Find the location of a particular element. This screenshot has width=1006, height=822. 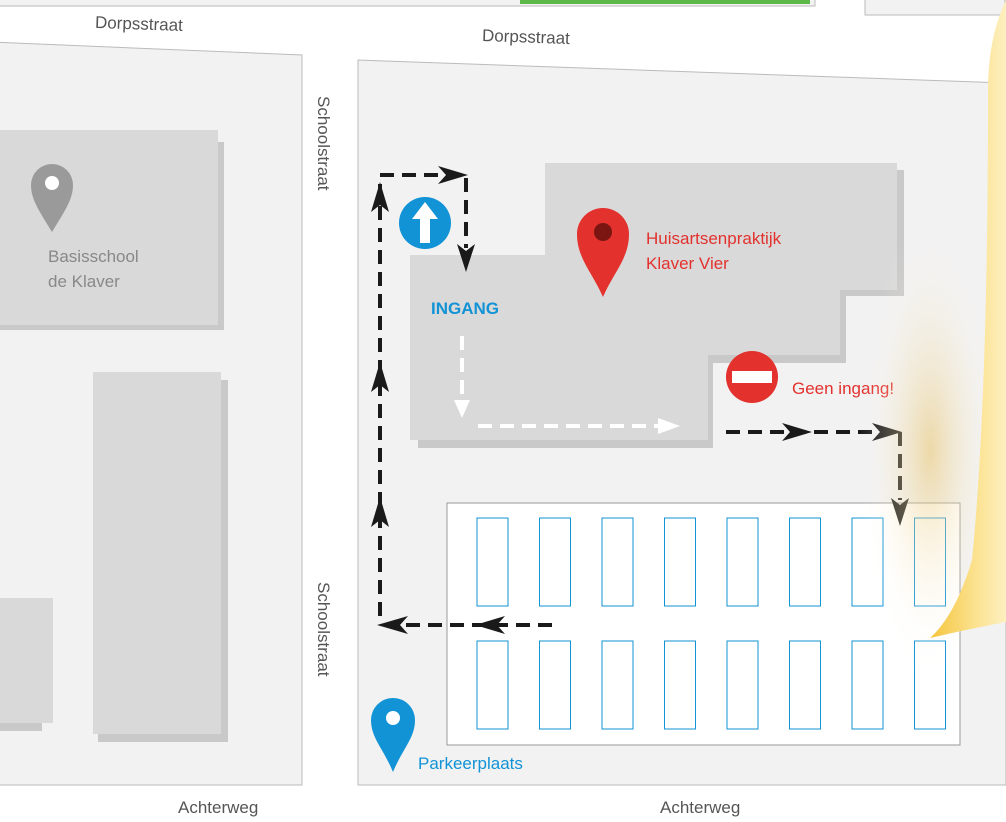

school-label-line1: Basisschool is located at coordinates (93, 256).